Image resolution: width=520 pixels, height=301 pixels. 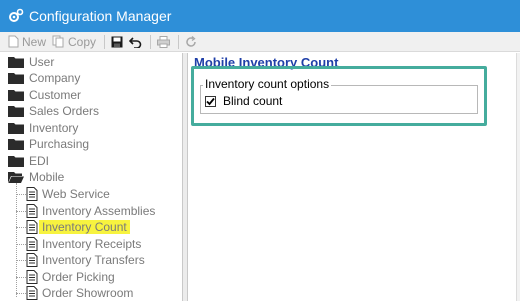 I want to click on tree-folder-label: Company, so click(x=55, y=78).